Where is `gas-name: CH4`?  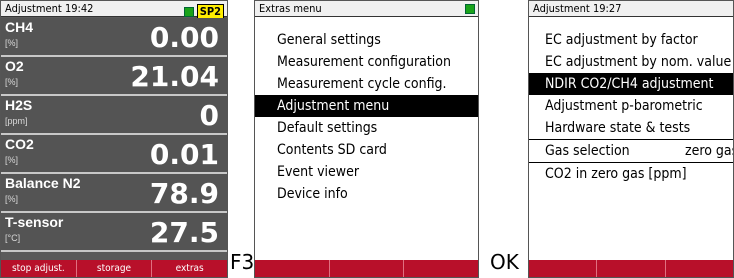 gas-name: CH4 is located at coordinates (19, 27).